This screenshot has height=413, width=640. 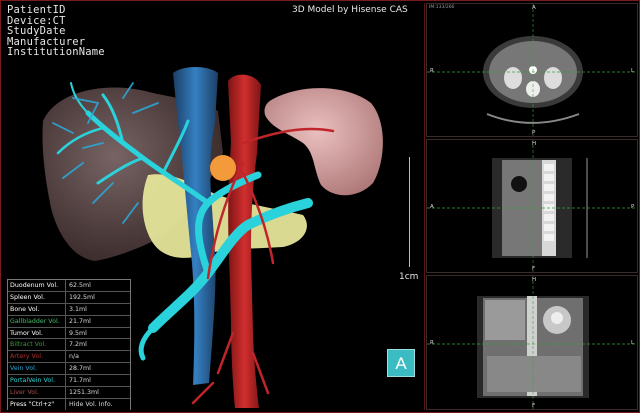 I want to click on coronal-ct-image, so click(x=532, y=343).